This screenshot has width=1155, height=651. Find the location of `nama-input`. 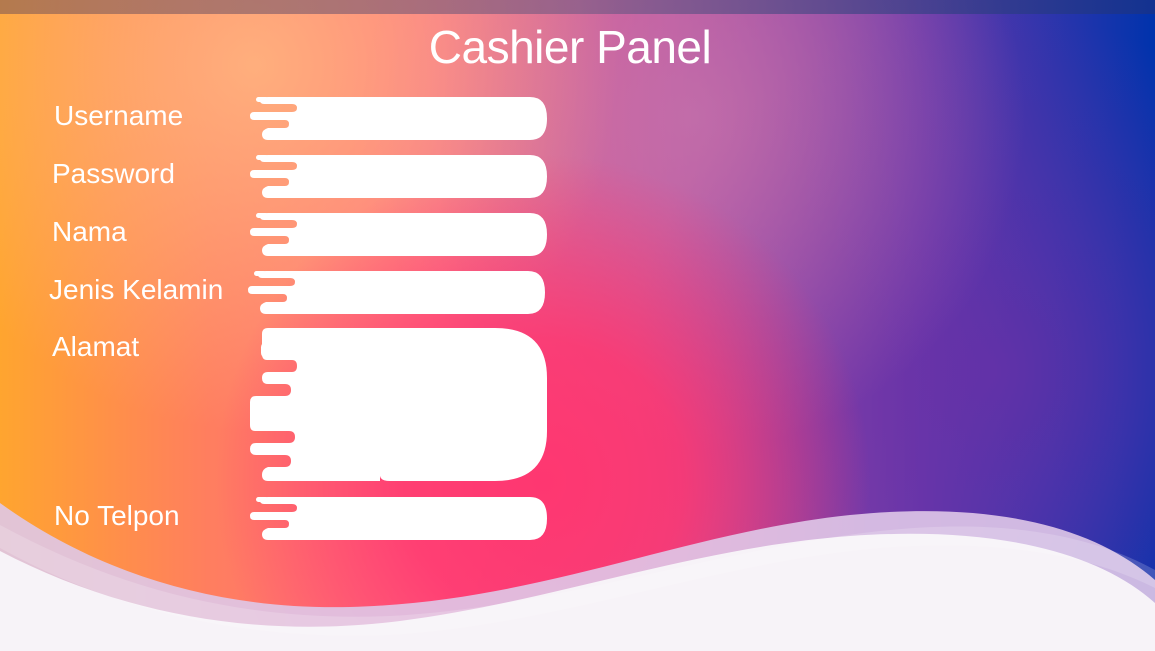

nama-input is located at coordinates (413, 234).